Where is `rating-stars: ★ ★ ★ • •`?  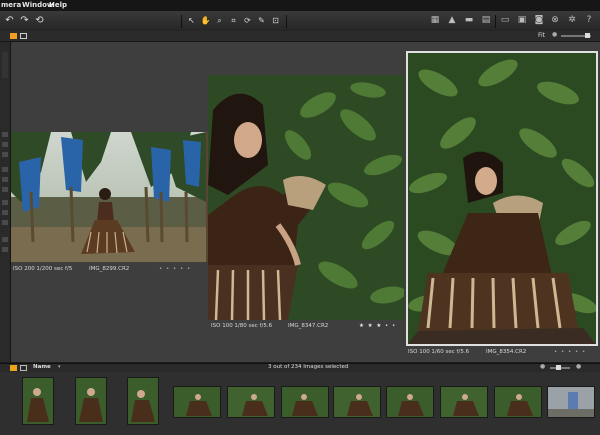
rating-stars: ★ ★ ★ • • is located at coordinates (377, 326).